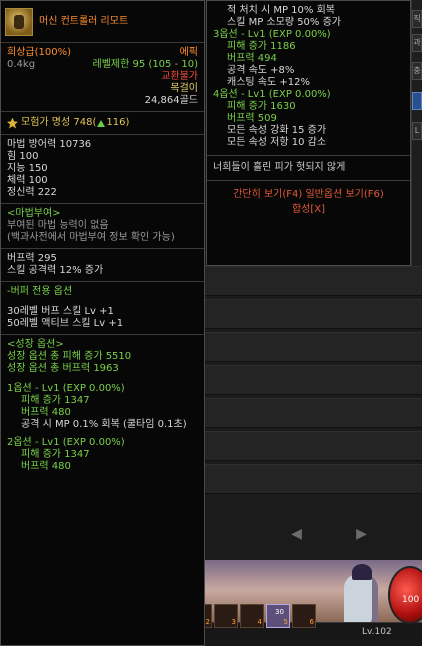 This screenshot has width=422, height=646. Describe the element at coordinates (19, 21) in the screenshot. I see `remote-controller-icon` at that location.